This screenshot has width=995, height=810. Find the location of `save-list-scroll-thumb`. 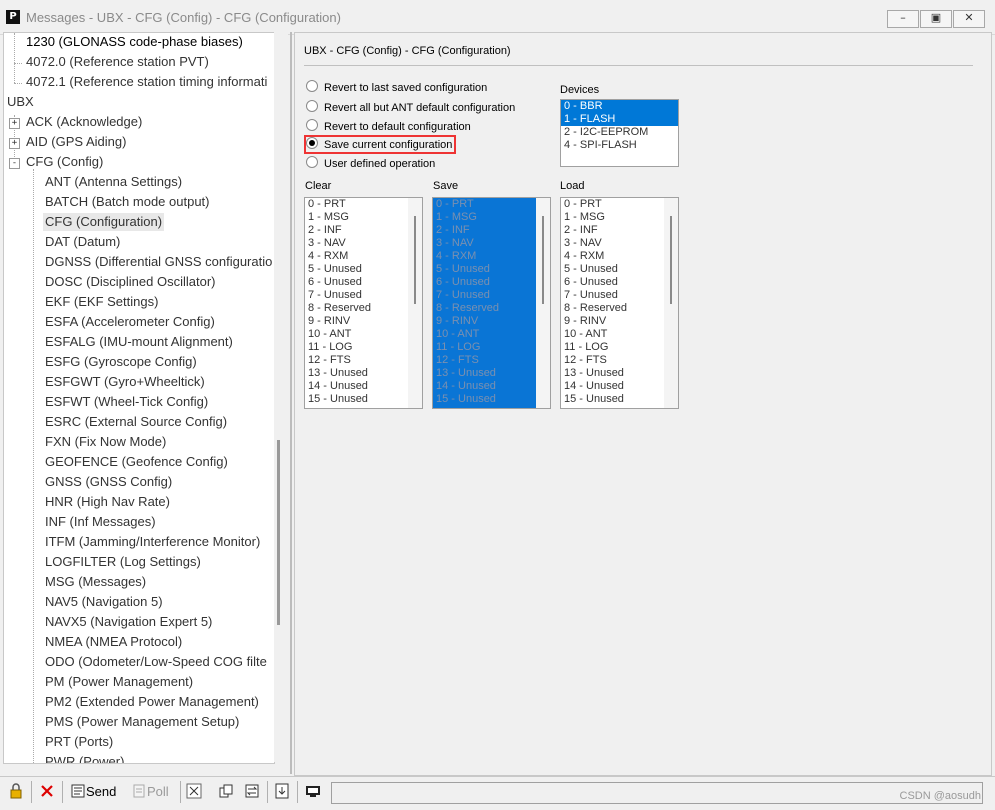

save-list-scroll-thumb is located at coordinates (543, 260).